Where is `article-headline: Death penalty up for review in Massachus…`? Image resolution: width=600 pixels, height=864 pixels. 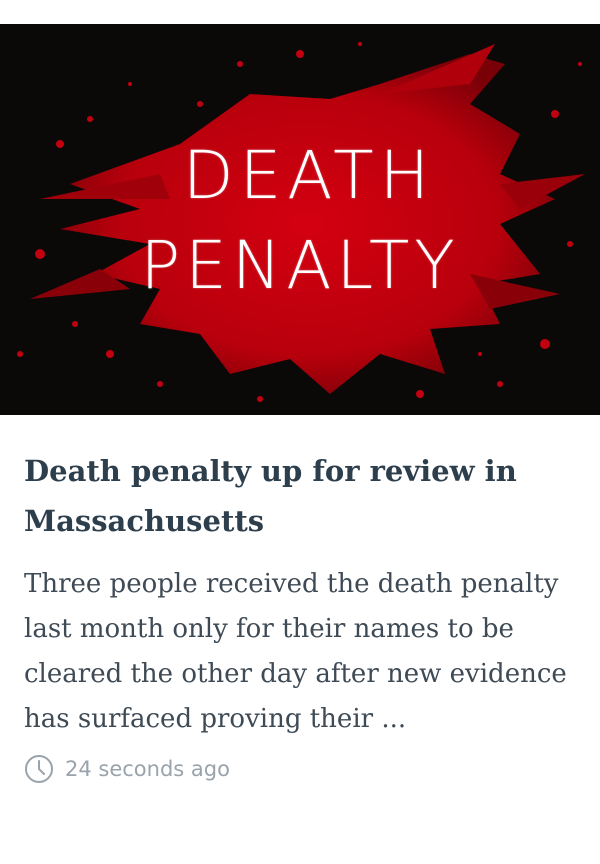
article-headline: Death penalty up for review in Massachus… is located at coordinates (300, 496).